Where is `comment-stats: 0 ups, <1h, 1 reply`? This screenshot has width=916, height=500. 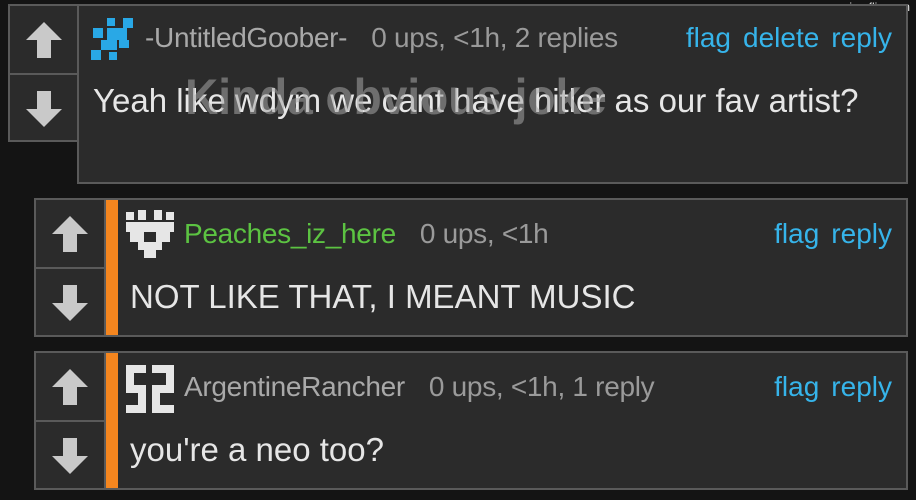
comment-stats: 0 ups, <1h, 1 reply is located at coordinates (541, 386).